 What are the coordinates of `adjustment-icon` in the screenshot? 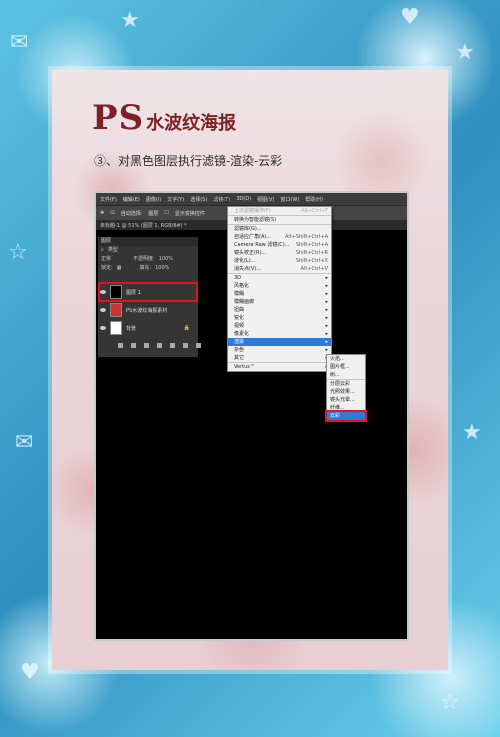 It's located at (159, 345).